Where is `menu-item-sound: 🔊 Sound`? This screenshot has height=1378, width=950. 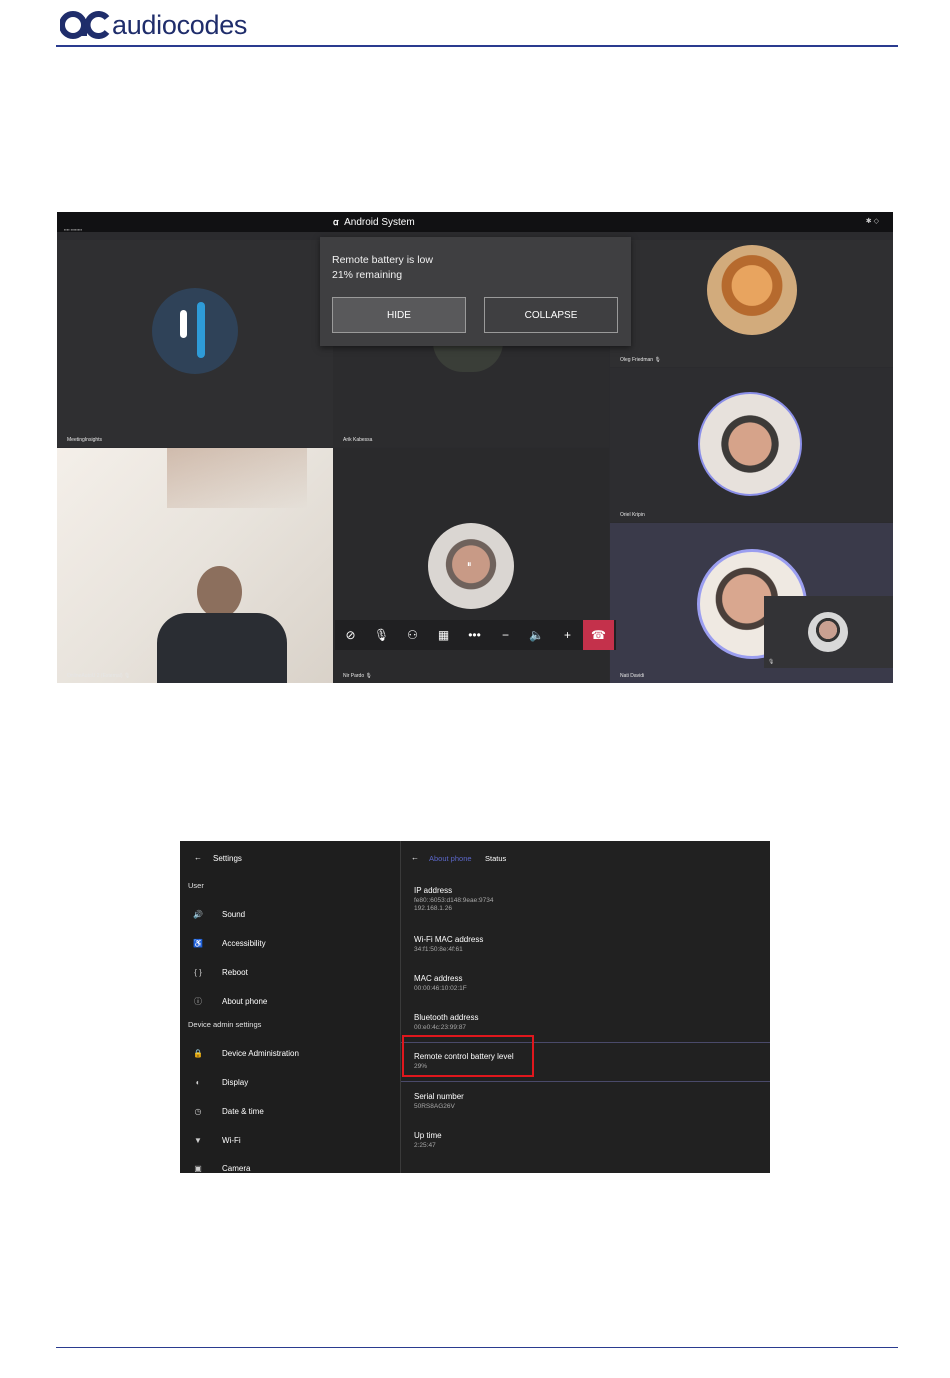
menu-item-sound: 🔊 Sound is located at coordinates (218, 914).